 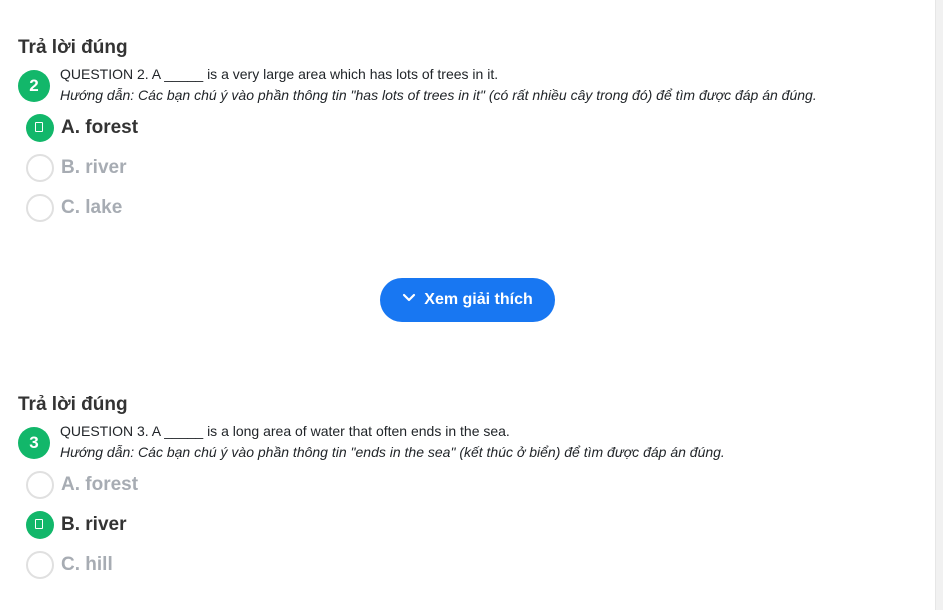 What do you see at coordinates (472, 567) in the screenshot?
I see `option-c: C. hill` at bounding box center [472, 567].